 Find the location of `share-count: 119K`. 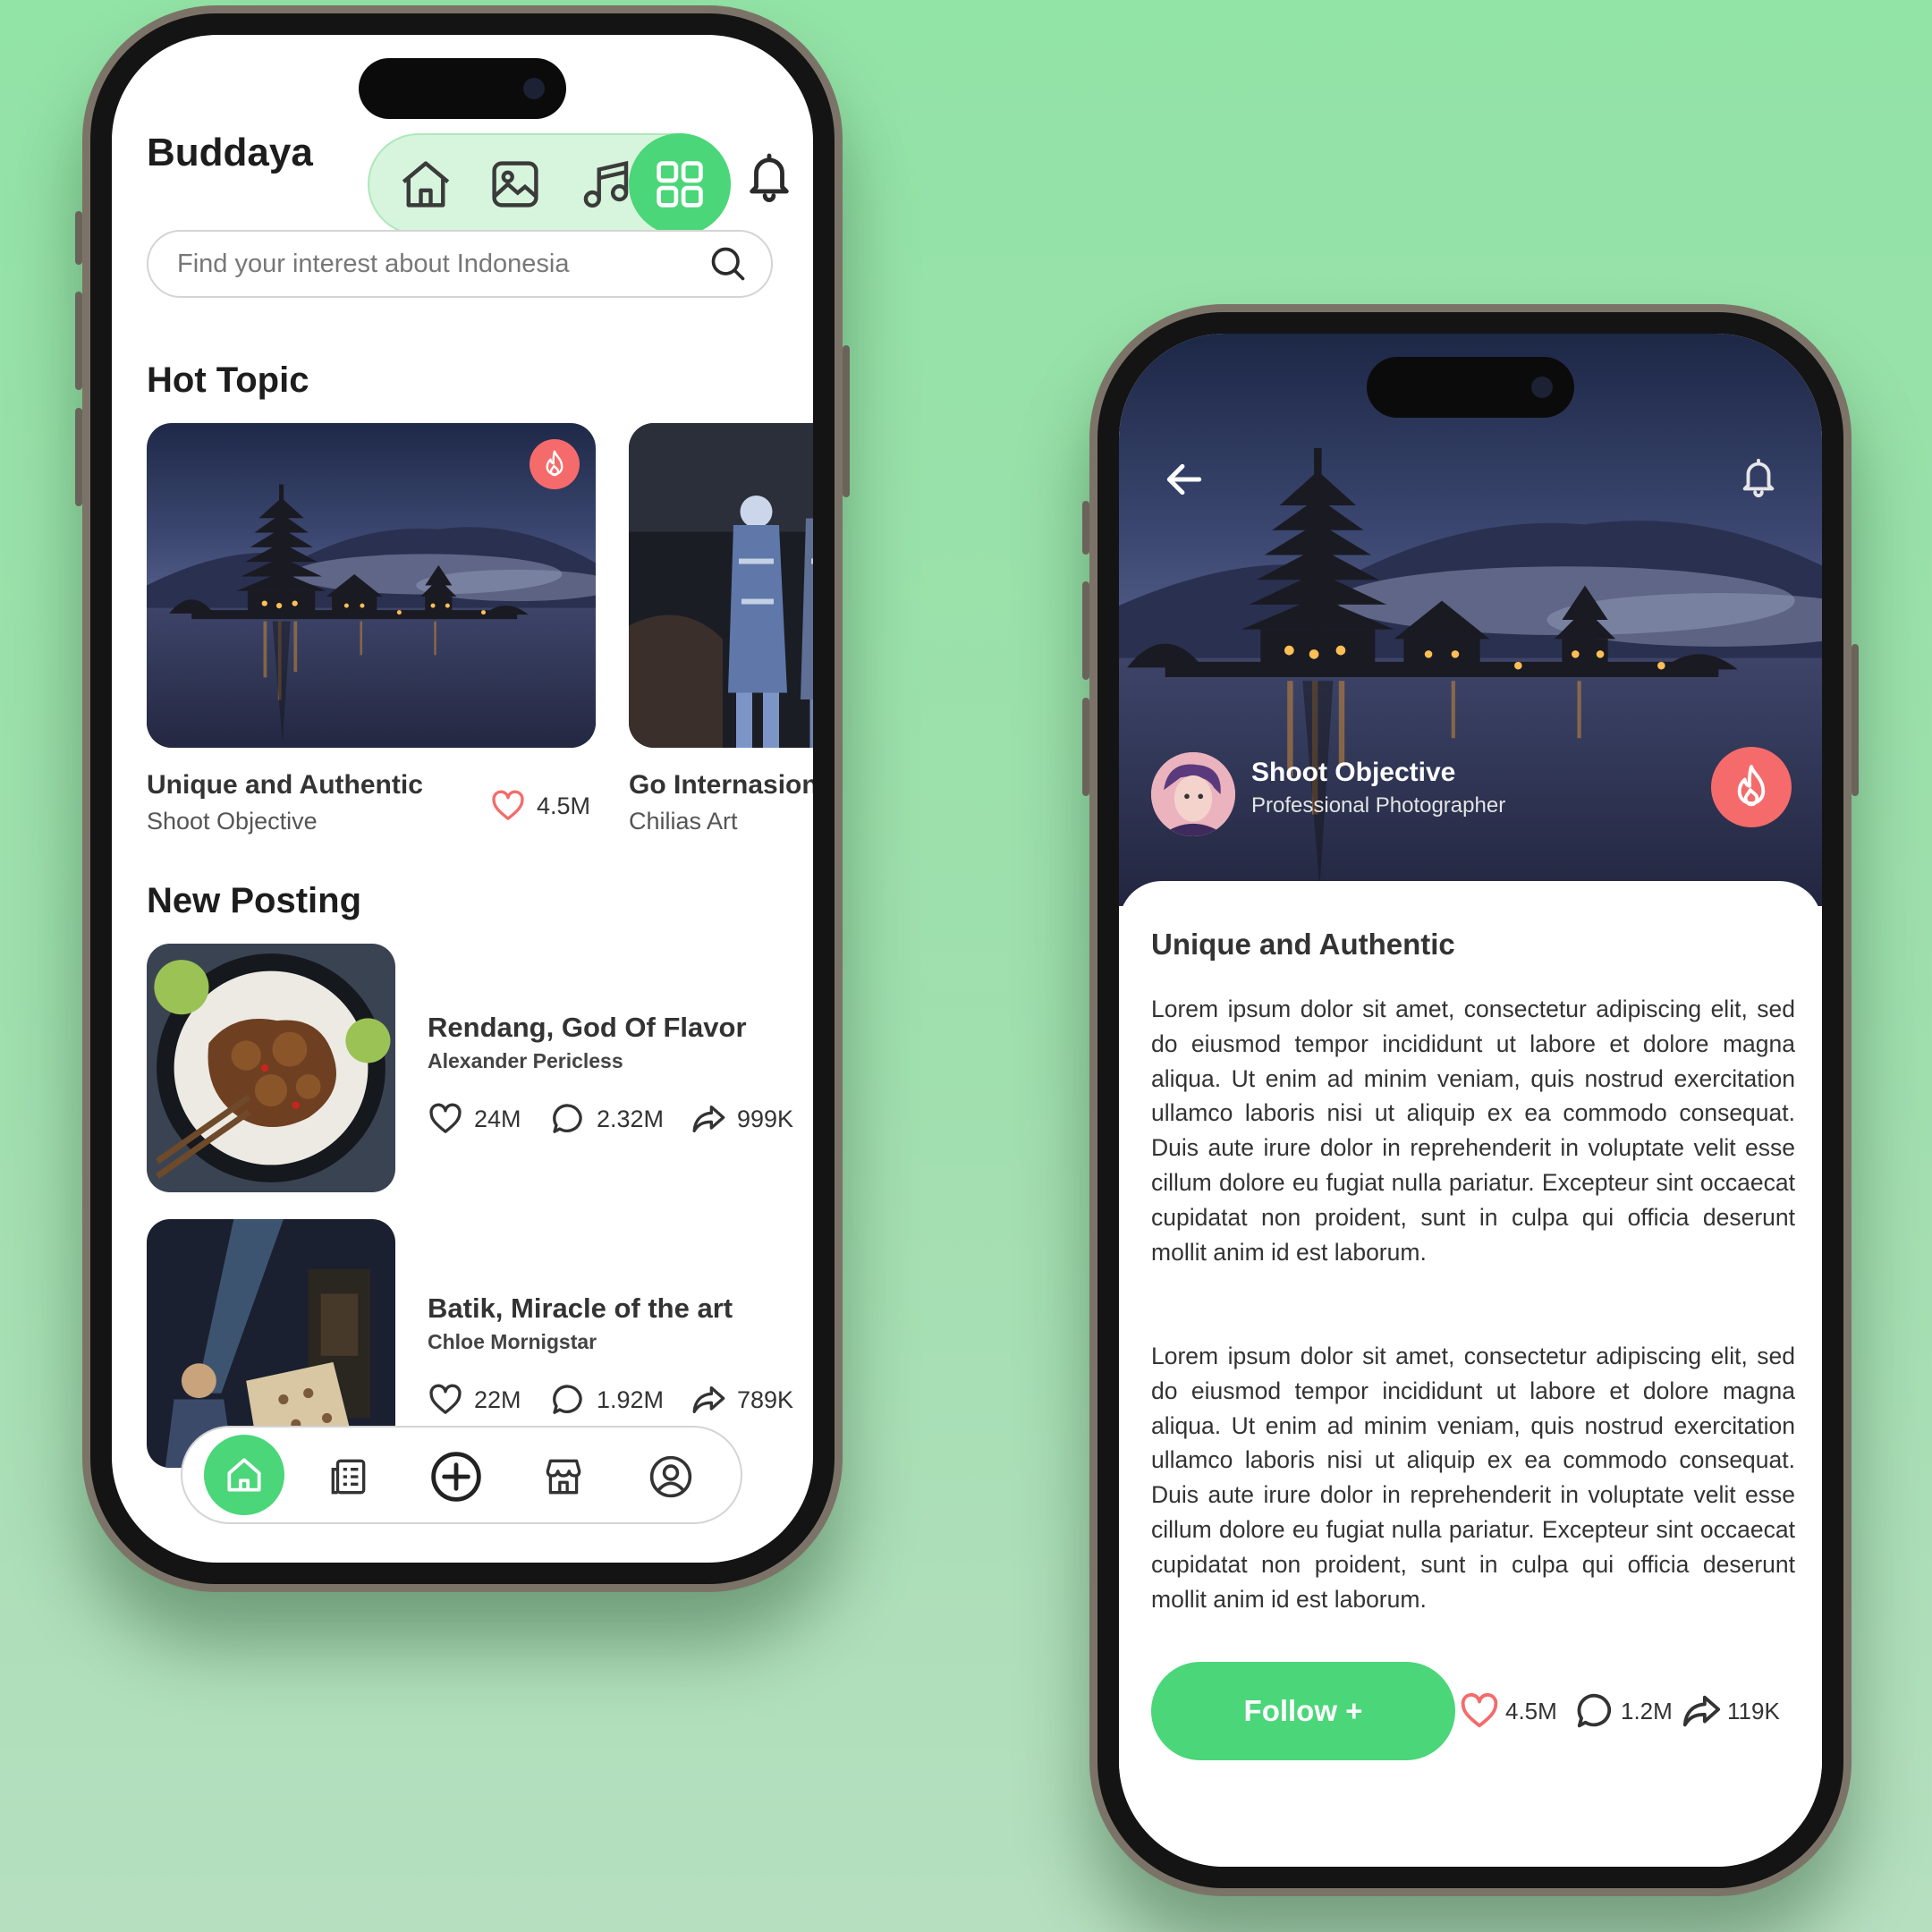

share-count: 119K is located at coordinates (1730, 1711).